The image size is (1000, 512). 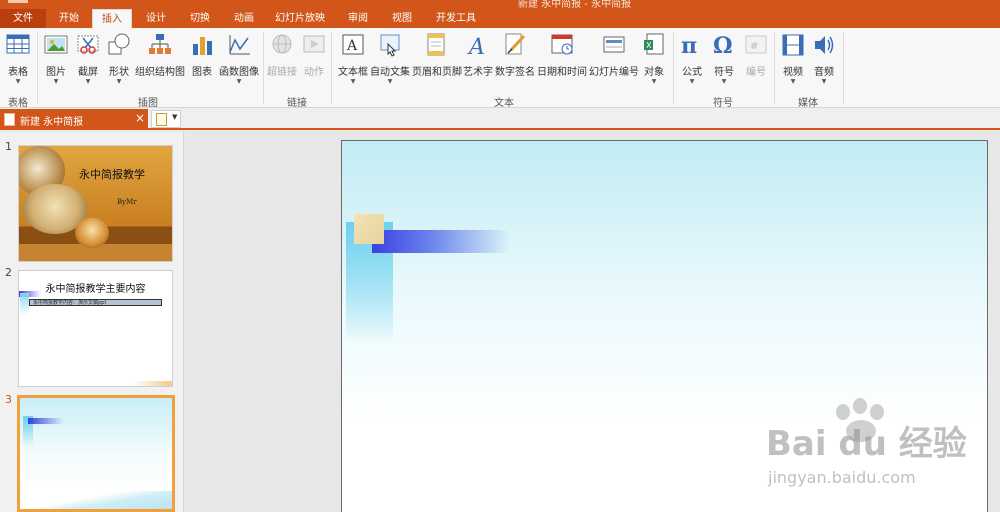 What do you see at coordinates (575, 5) in the screenshot?
I see `window-title: 新建 永中简报 - 永中简报` at bounding box center [575, 5].